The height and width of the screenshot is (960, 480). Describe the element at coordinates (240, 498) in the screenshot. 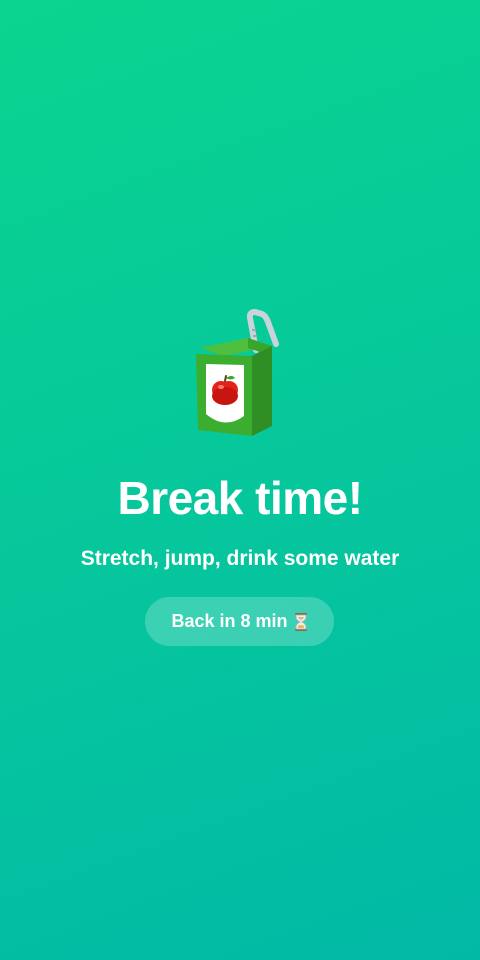

I see `page-title: Break time!` at that location.